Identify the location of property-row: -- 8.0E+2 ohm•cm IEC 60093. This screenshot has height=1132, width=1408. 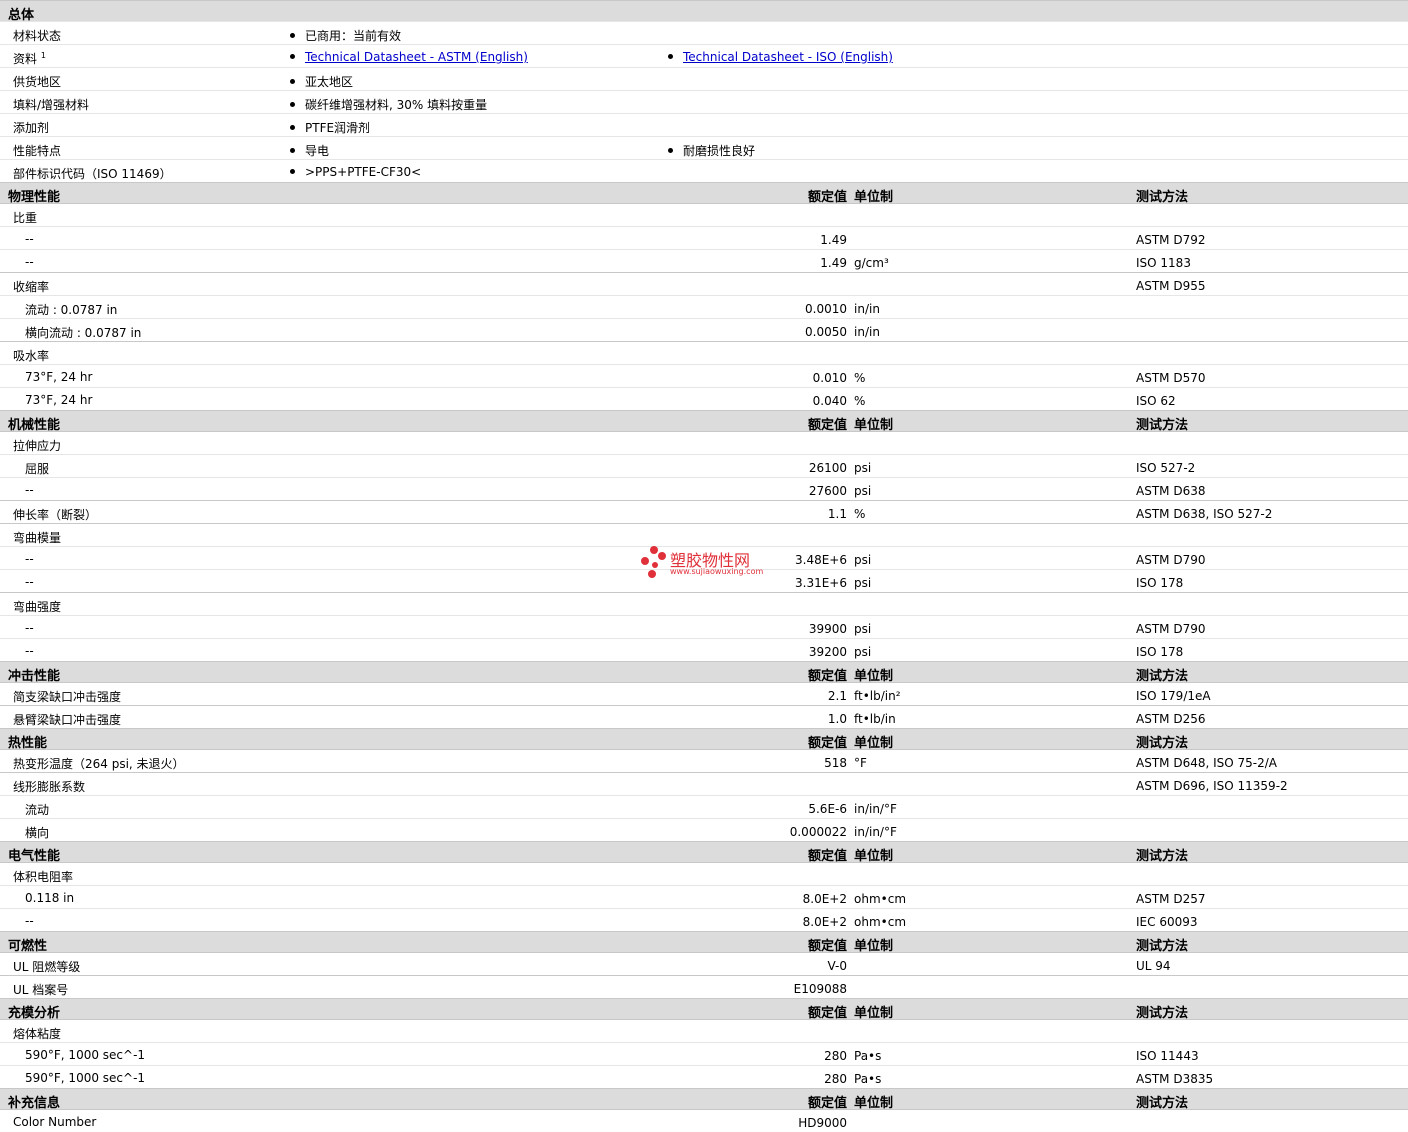
(704, 919).